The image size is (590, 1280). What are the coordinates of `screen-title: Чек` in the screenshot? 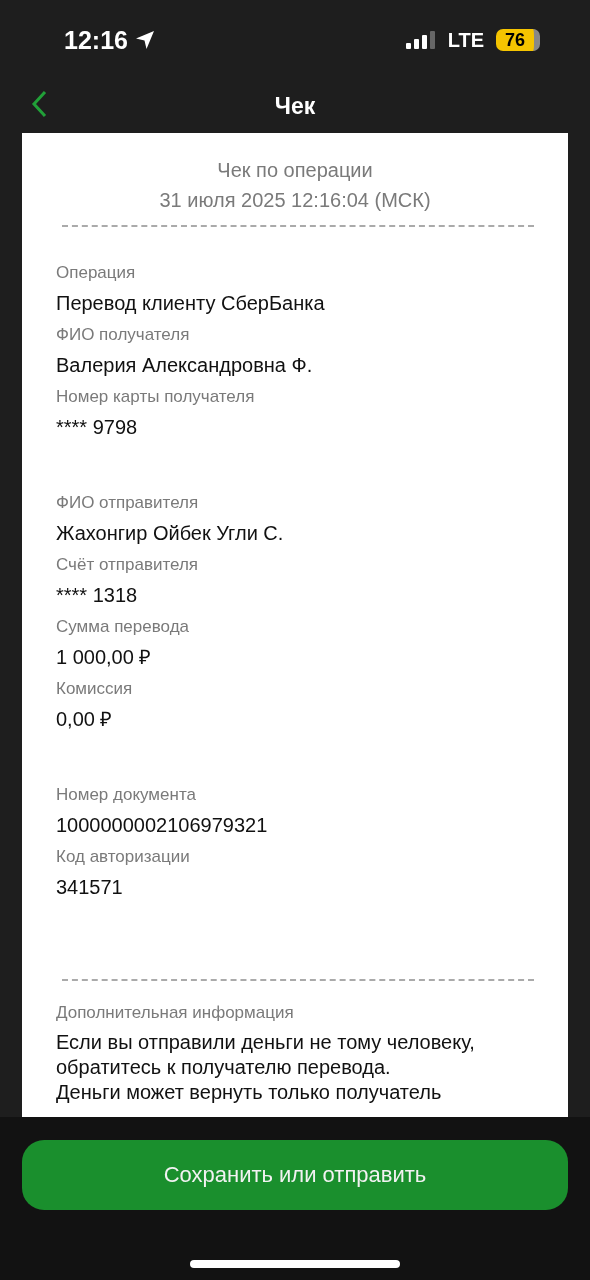 It's located at (295, 106).